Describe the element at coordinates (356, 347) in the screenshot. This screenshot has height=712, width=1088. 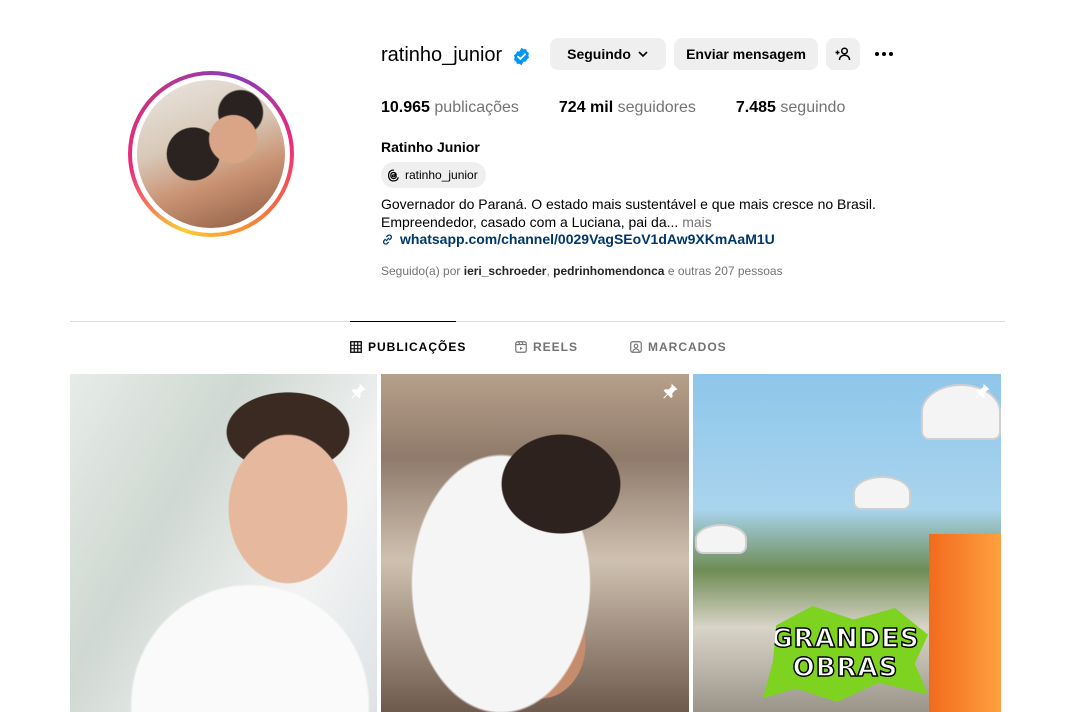
I see `grid-icon` at that location.